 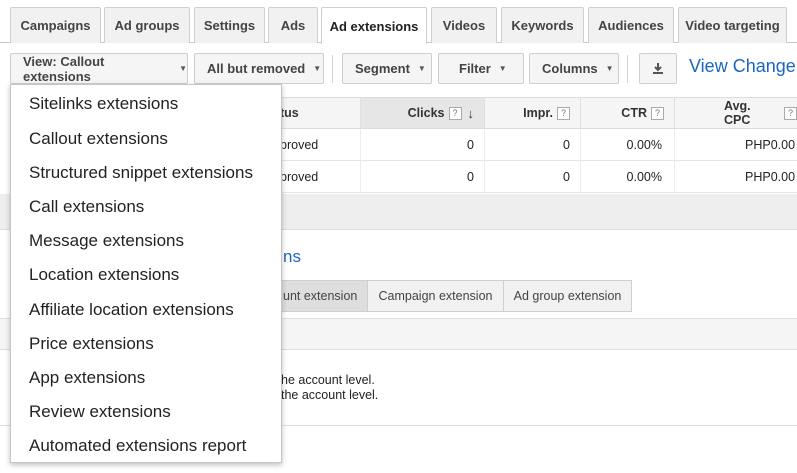 I want to click on tab-video-targeting: Video targeting, so click(x=732, y=25).